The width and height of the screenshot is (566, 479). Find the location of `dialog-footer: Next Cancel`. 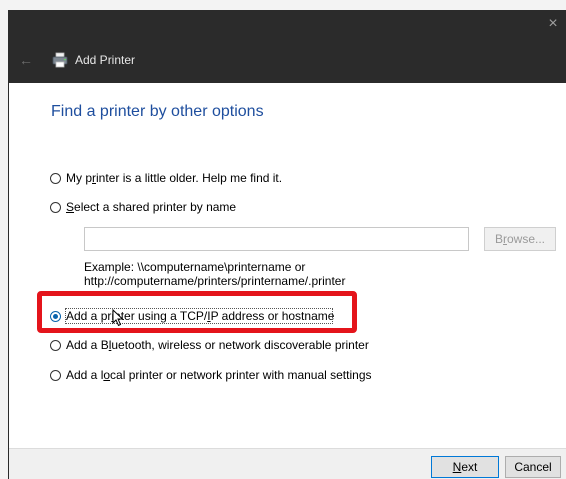

dialog-footer: Next Cancel is located at coordinates (287, 463).